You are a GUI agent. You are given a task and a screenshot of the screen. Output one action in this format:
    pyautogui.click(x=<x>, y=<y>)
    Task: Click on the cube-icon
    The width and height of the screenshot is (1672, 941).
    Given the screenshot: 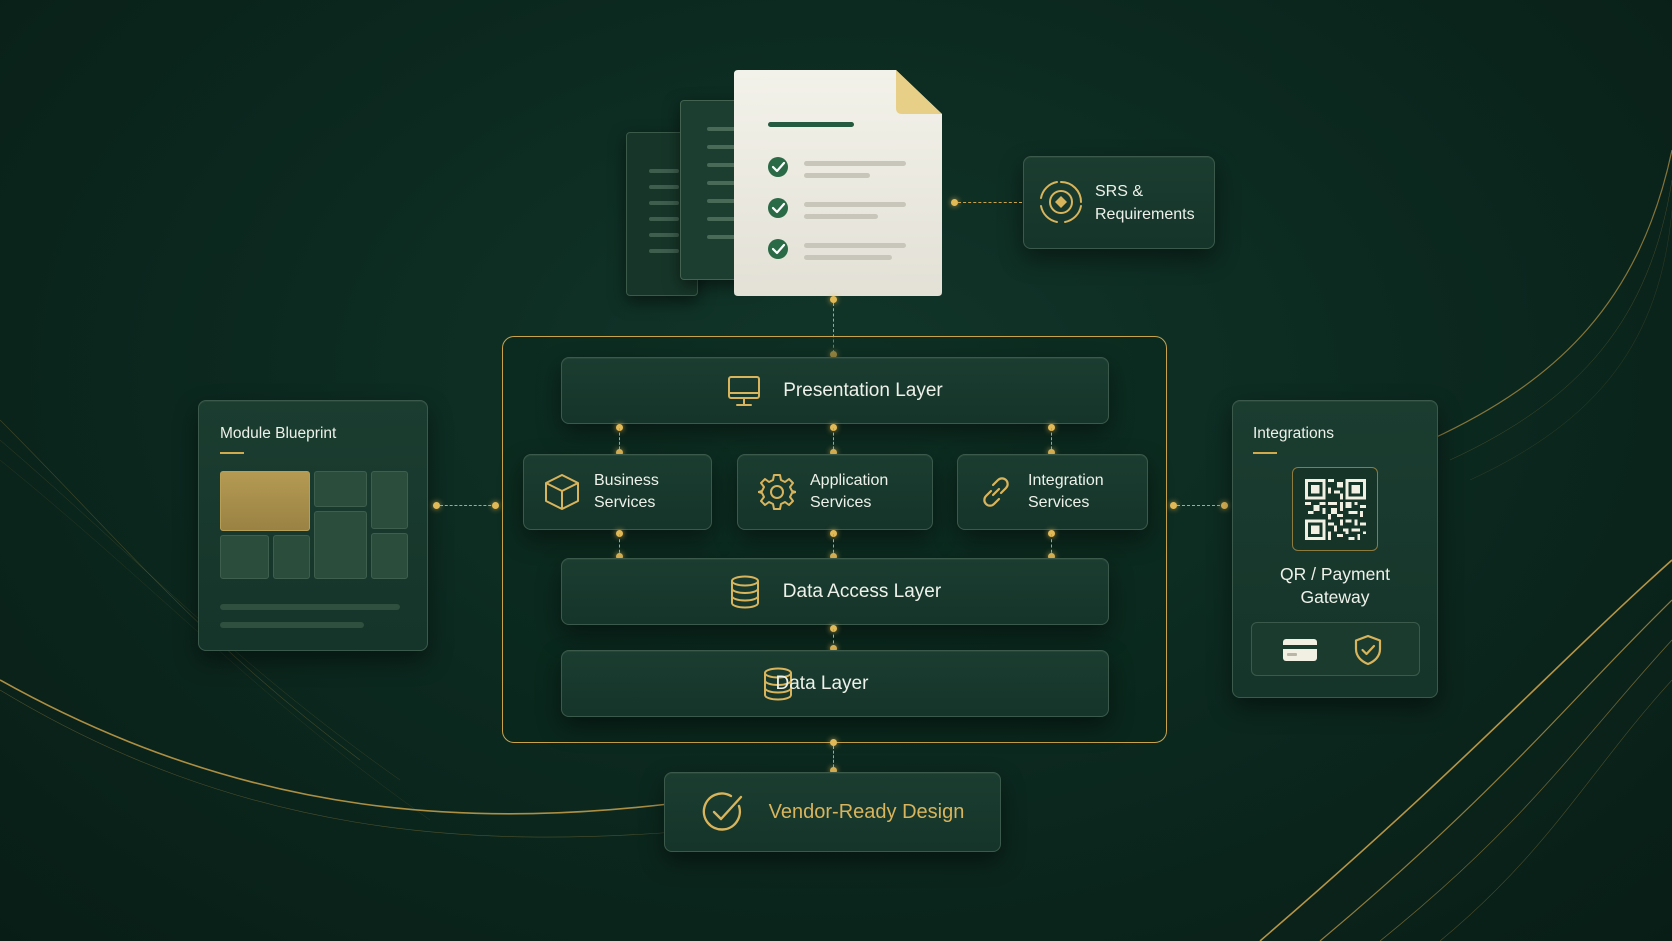 What is the action you would take?
    pyautogui.click(x=562, y=492)
    